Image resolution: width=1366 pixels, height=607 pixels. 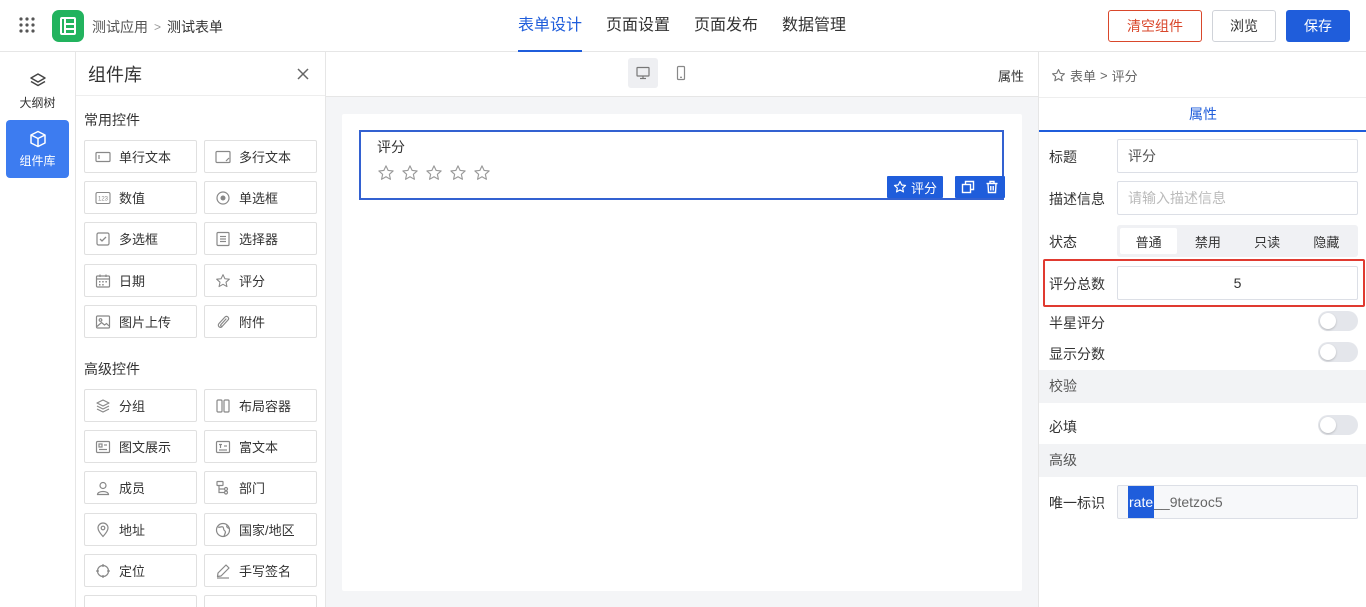 I want to click on component-member: 成员, so click(x=140, y=487).